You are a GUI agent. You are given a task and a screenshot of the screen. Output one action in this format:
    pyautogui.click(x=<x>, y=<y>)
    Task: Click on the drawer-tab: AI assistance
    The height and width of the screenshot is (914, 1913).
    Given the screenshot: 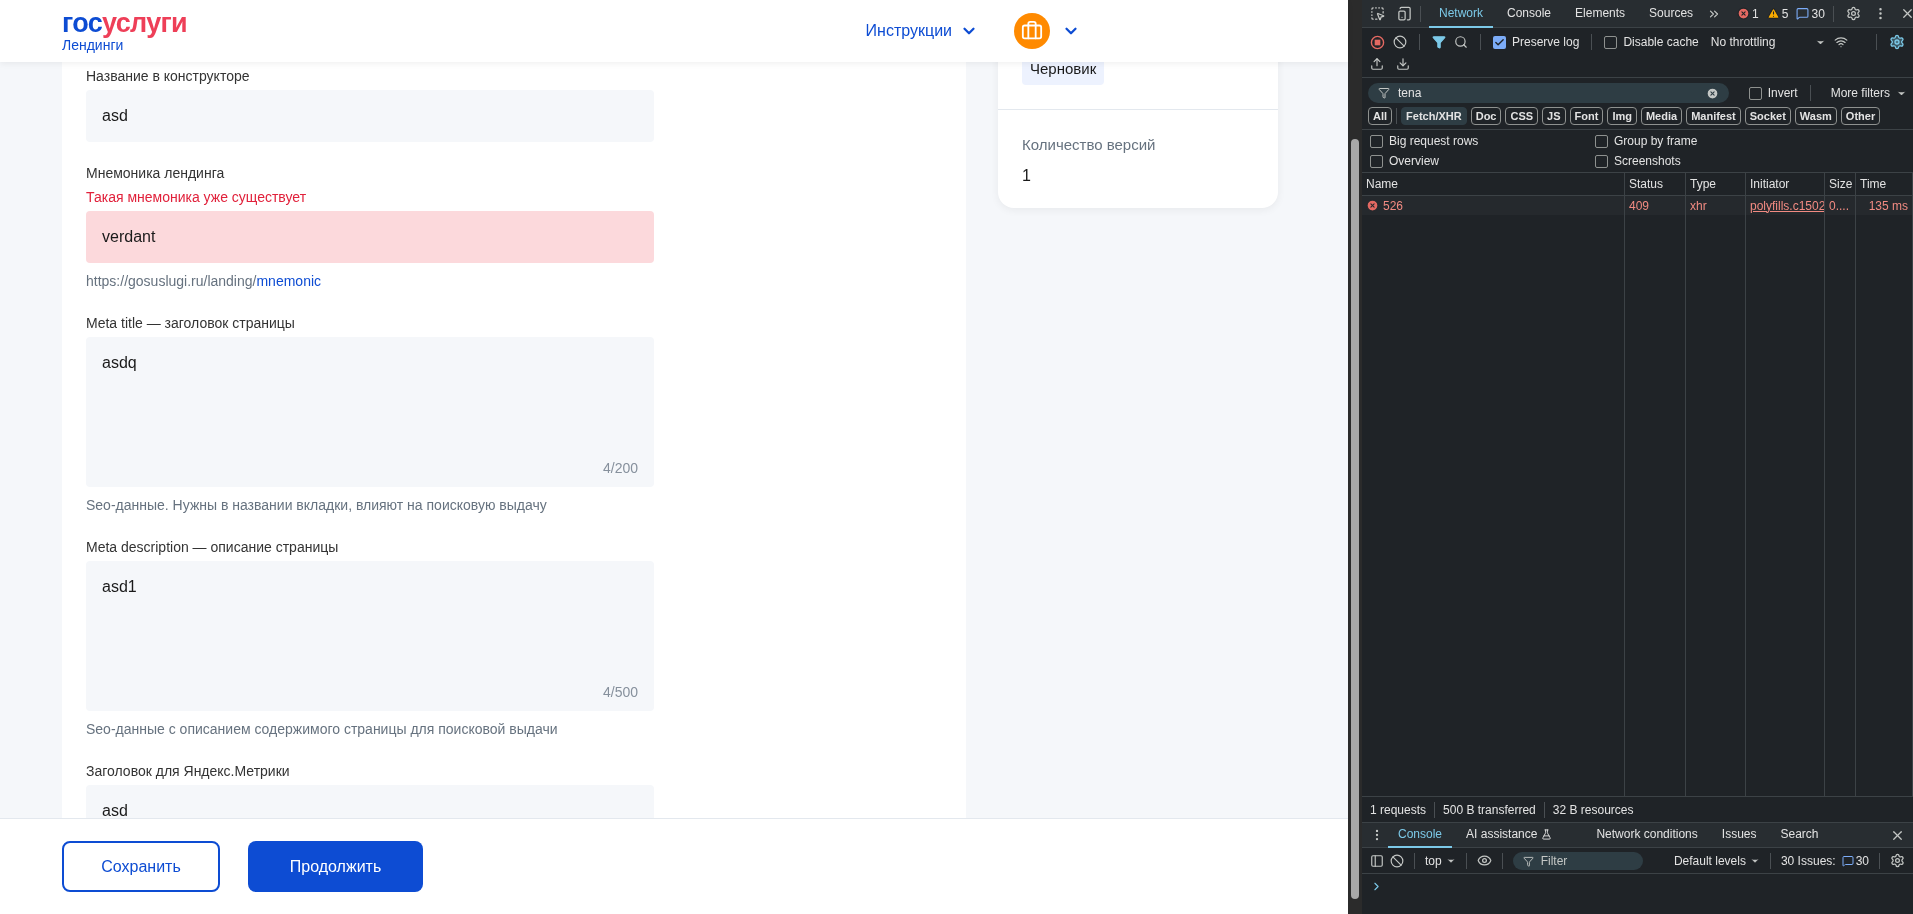 What is the action you would take?
    pyautogui.click(x=1509, y=835)
    